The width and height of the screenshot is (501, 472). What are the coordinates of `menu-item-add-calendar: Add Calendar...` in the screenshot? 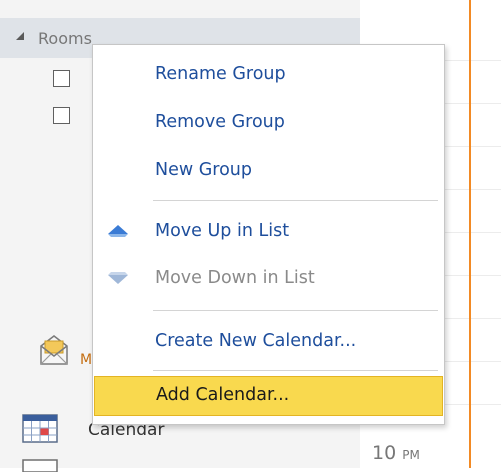 It's located at (268, 396).